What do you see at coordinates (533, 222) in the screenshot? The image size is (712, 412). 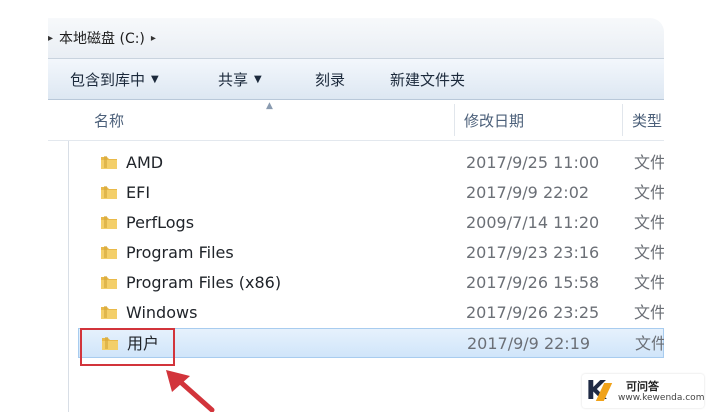 I see `file-modified-date: 2009/7/14 11:20` at bounding box center [533, 222].